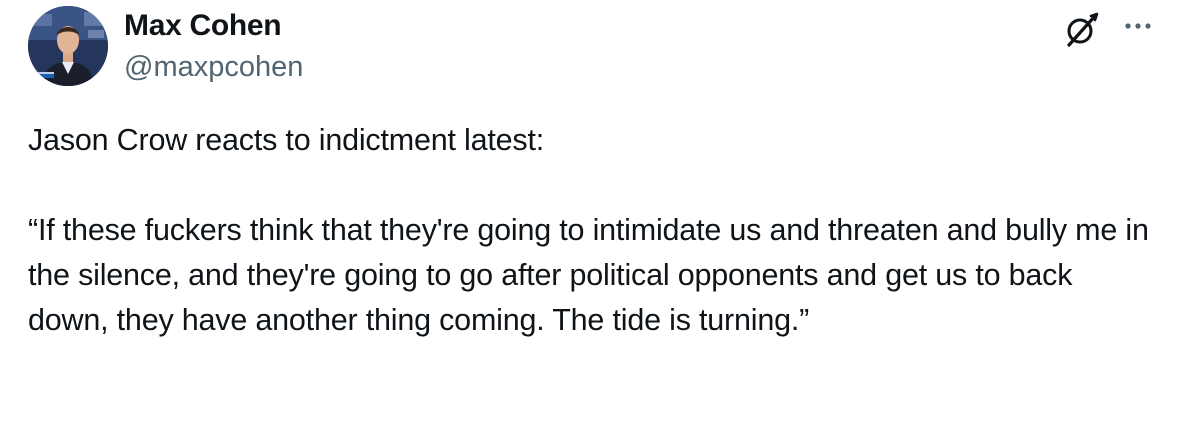 The width and height of the screenshot is (1190, 432). I want to click on avatar-photo, so click(68, 46).